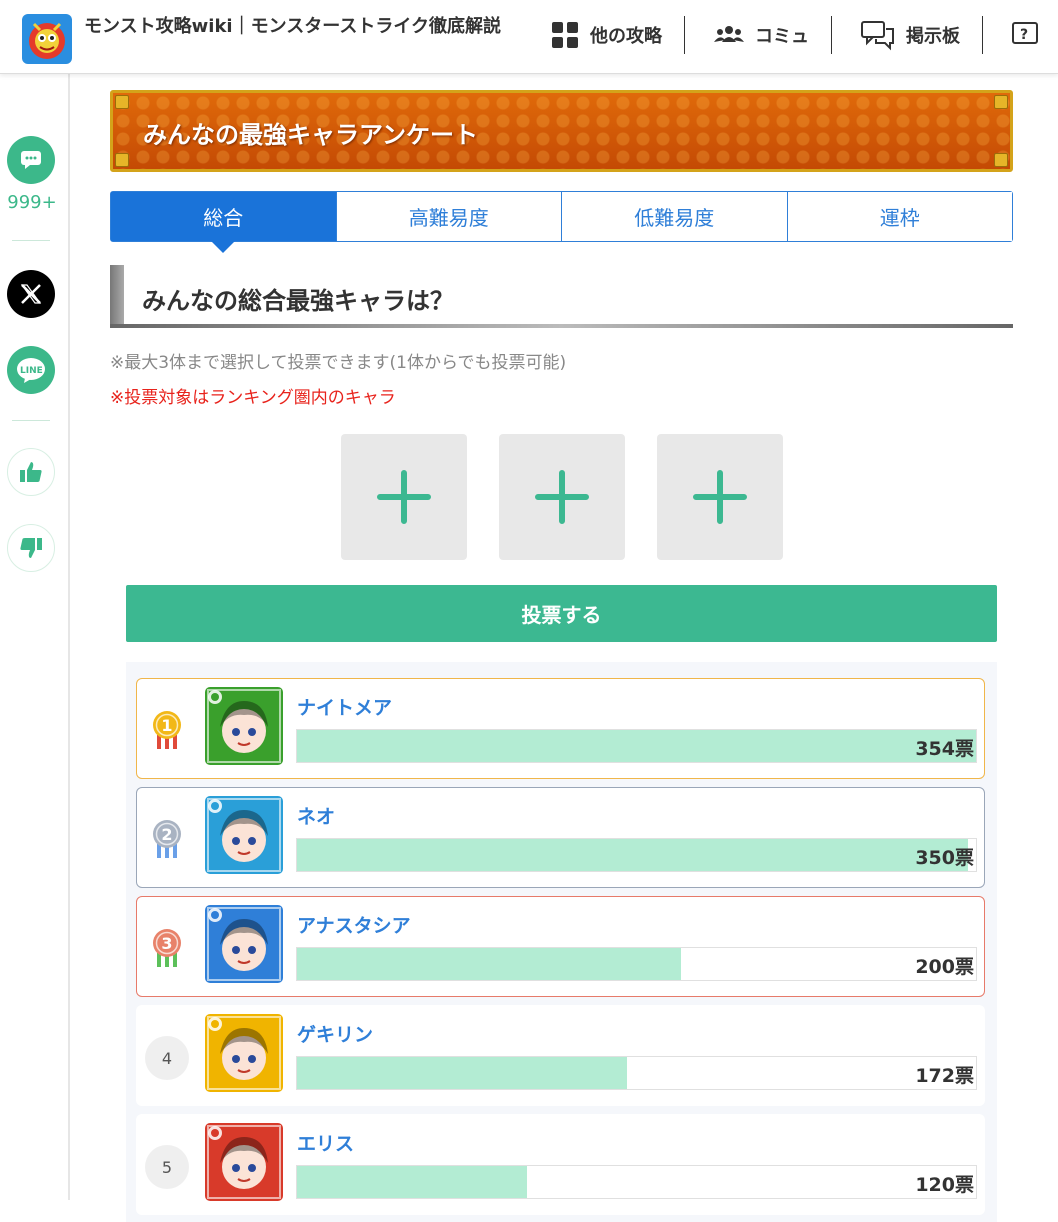 The image size is (1058, 1222). Describe the element at coordinates (933, 36) in the screenshot. I see `nav-label: 掲示板` at that location.